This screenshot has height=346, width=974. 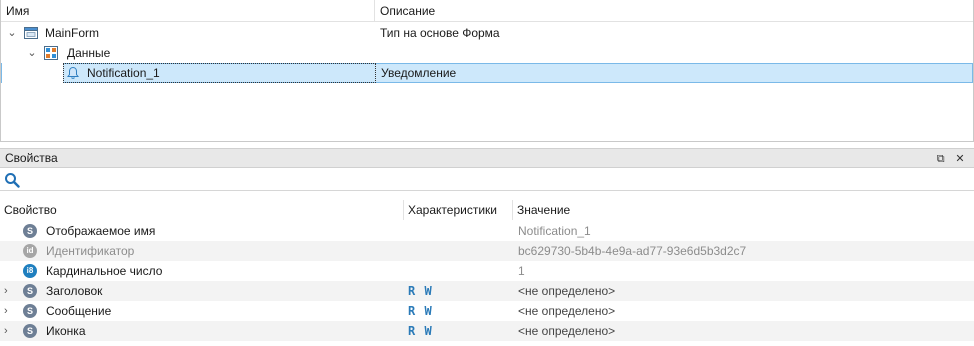 I want to click on tree-row-label: Данные, so click(x=89, y=53).